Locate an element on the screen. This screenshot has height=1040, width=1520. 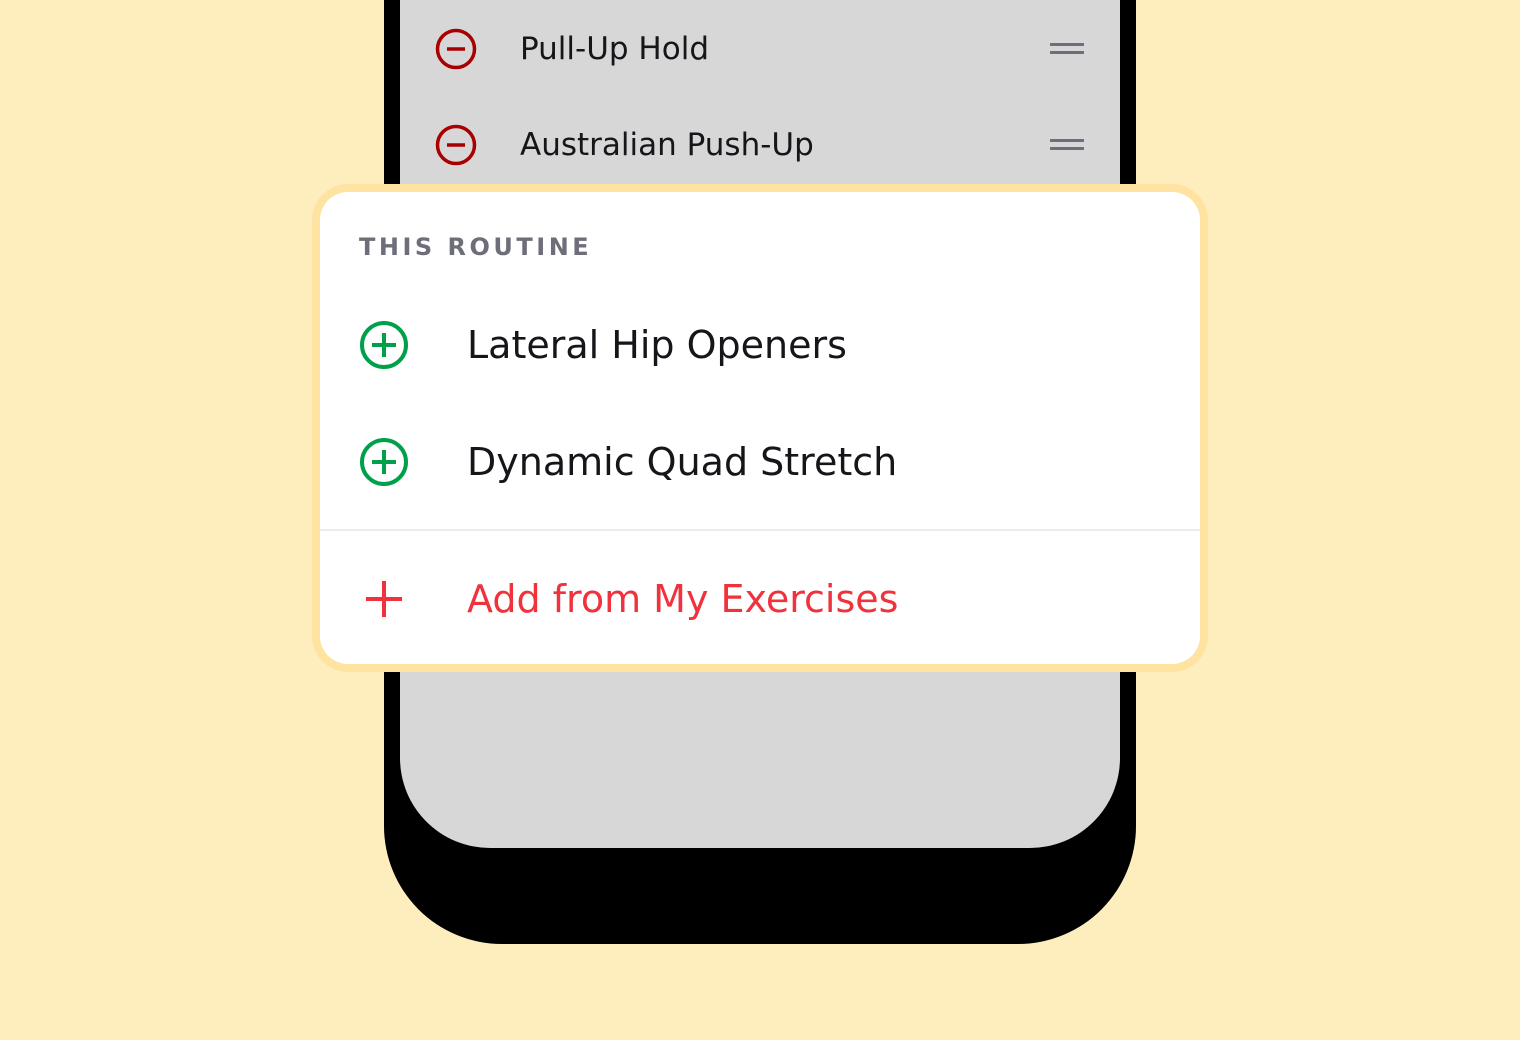
suggested-exercise-label: Dynamic Quad Stretch is located at coordinates (682, 462).